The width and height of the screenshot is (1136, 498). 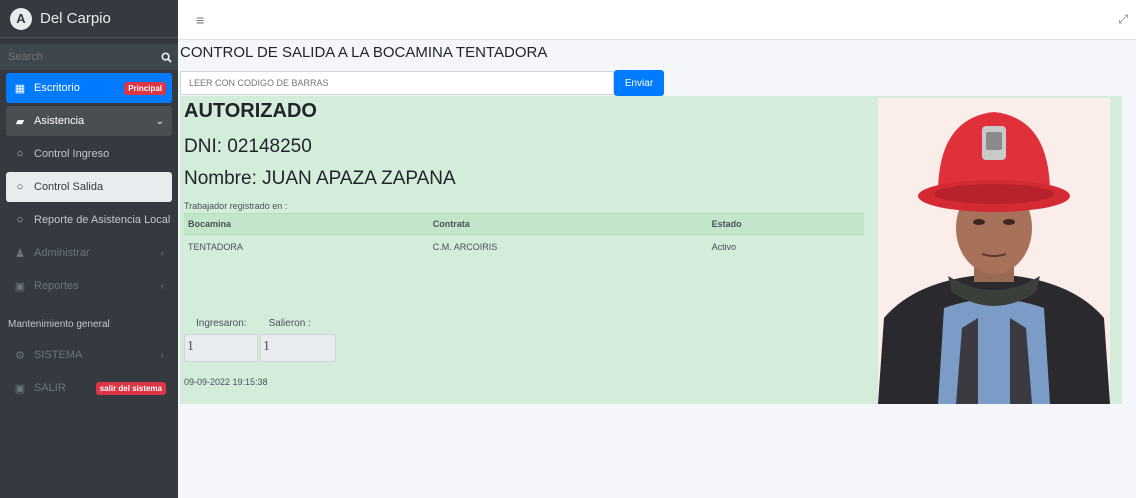 I want to click on sidebar-item-reportes: ▣ Reportes ‹, so click(x=89, y=286).